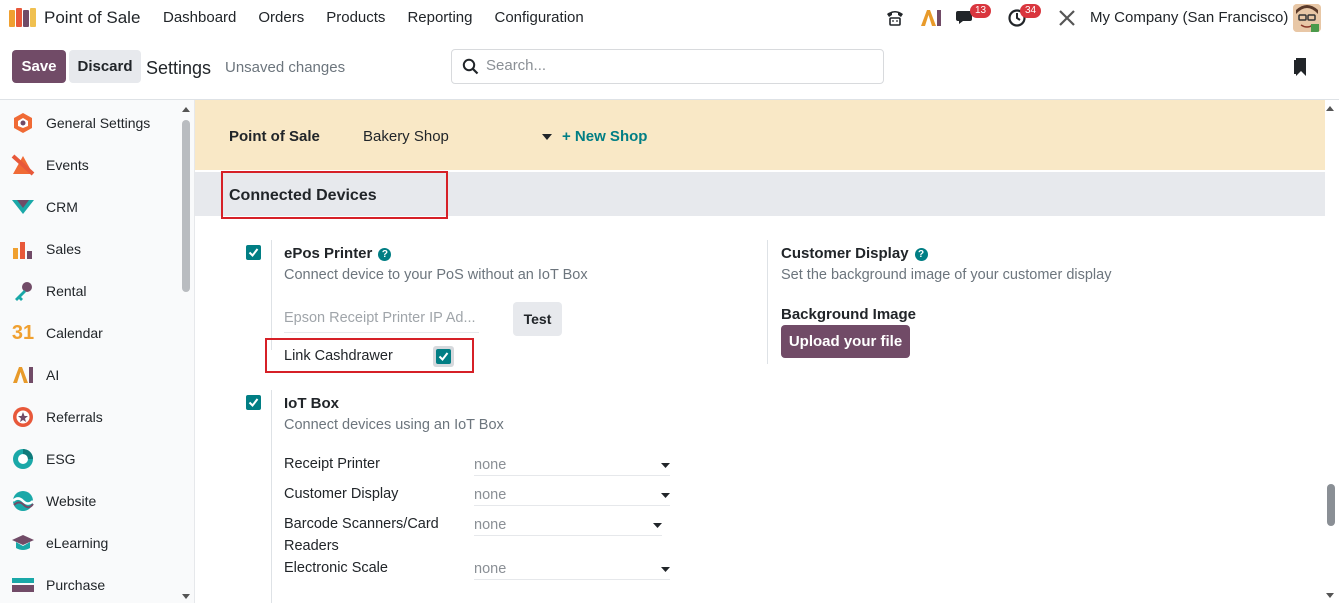 Image resolution: width=1339 pixels, height=603 pixels. What do you see at coordinates (537, 319) in the screenshot?
I see `test-button: Test` at bounding box center [537, 319].